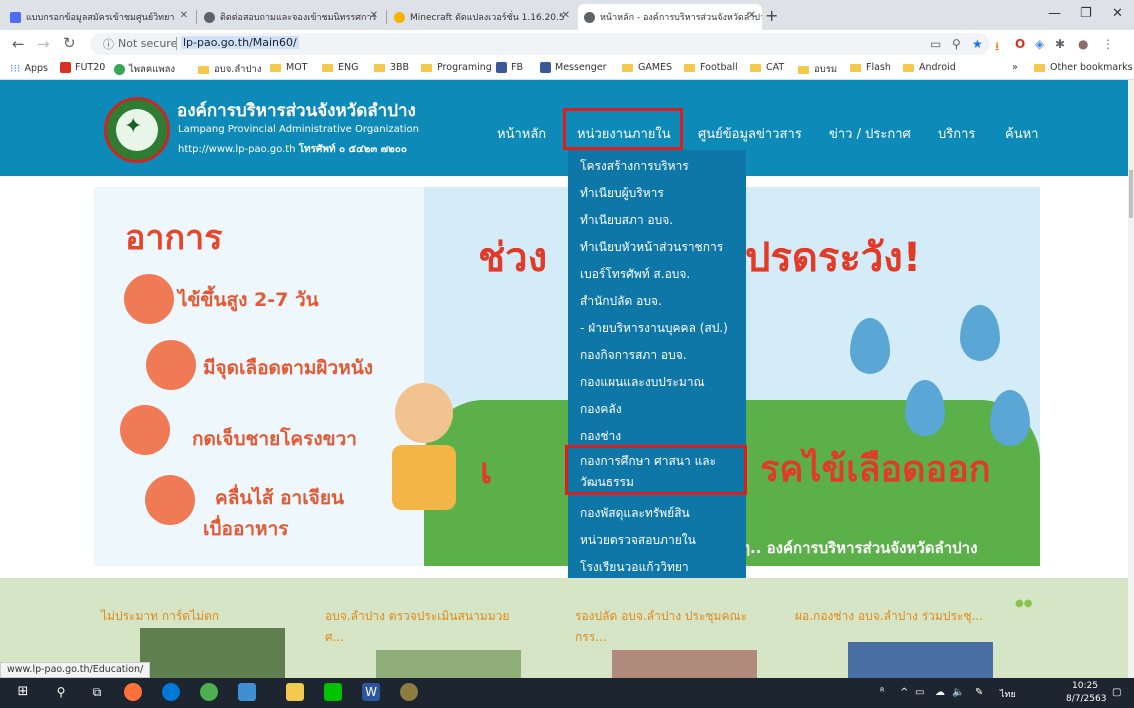 This screenshot has width=1134, height=708. I want to click on nav-services: บริการ, so click(956, 133).